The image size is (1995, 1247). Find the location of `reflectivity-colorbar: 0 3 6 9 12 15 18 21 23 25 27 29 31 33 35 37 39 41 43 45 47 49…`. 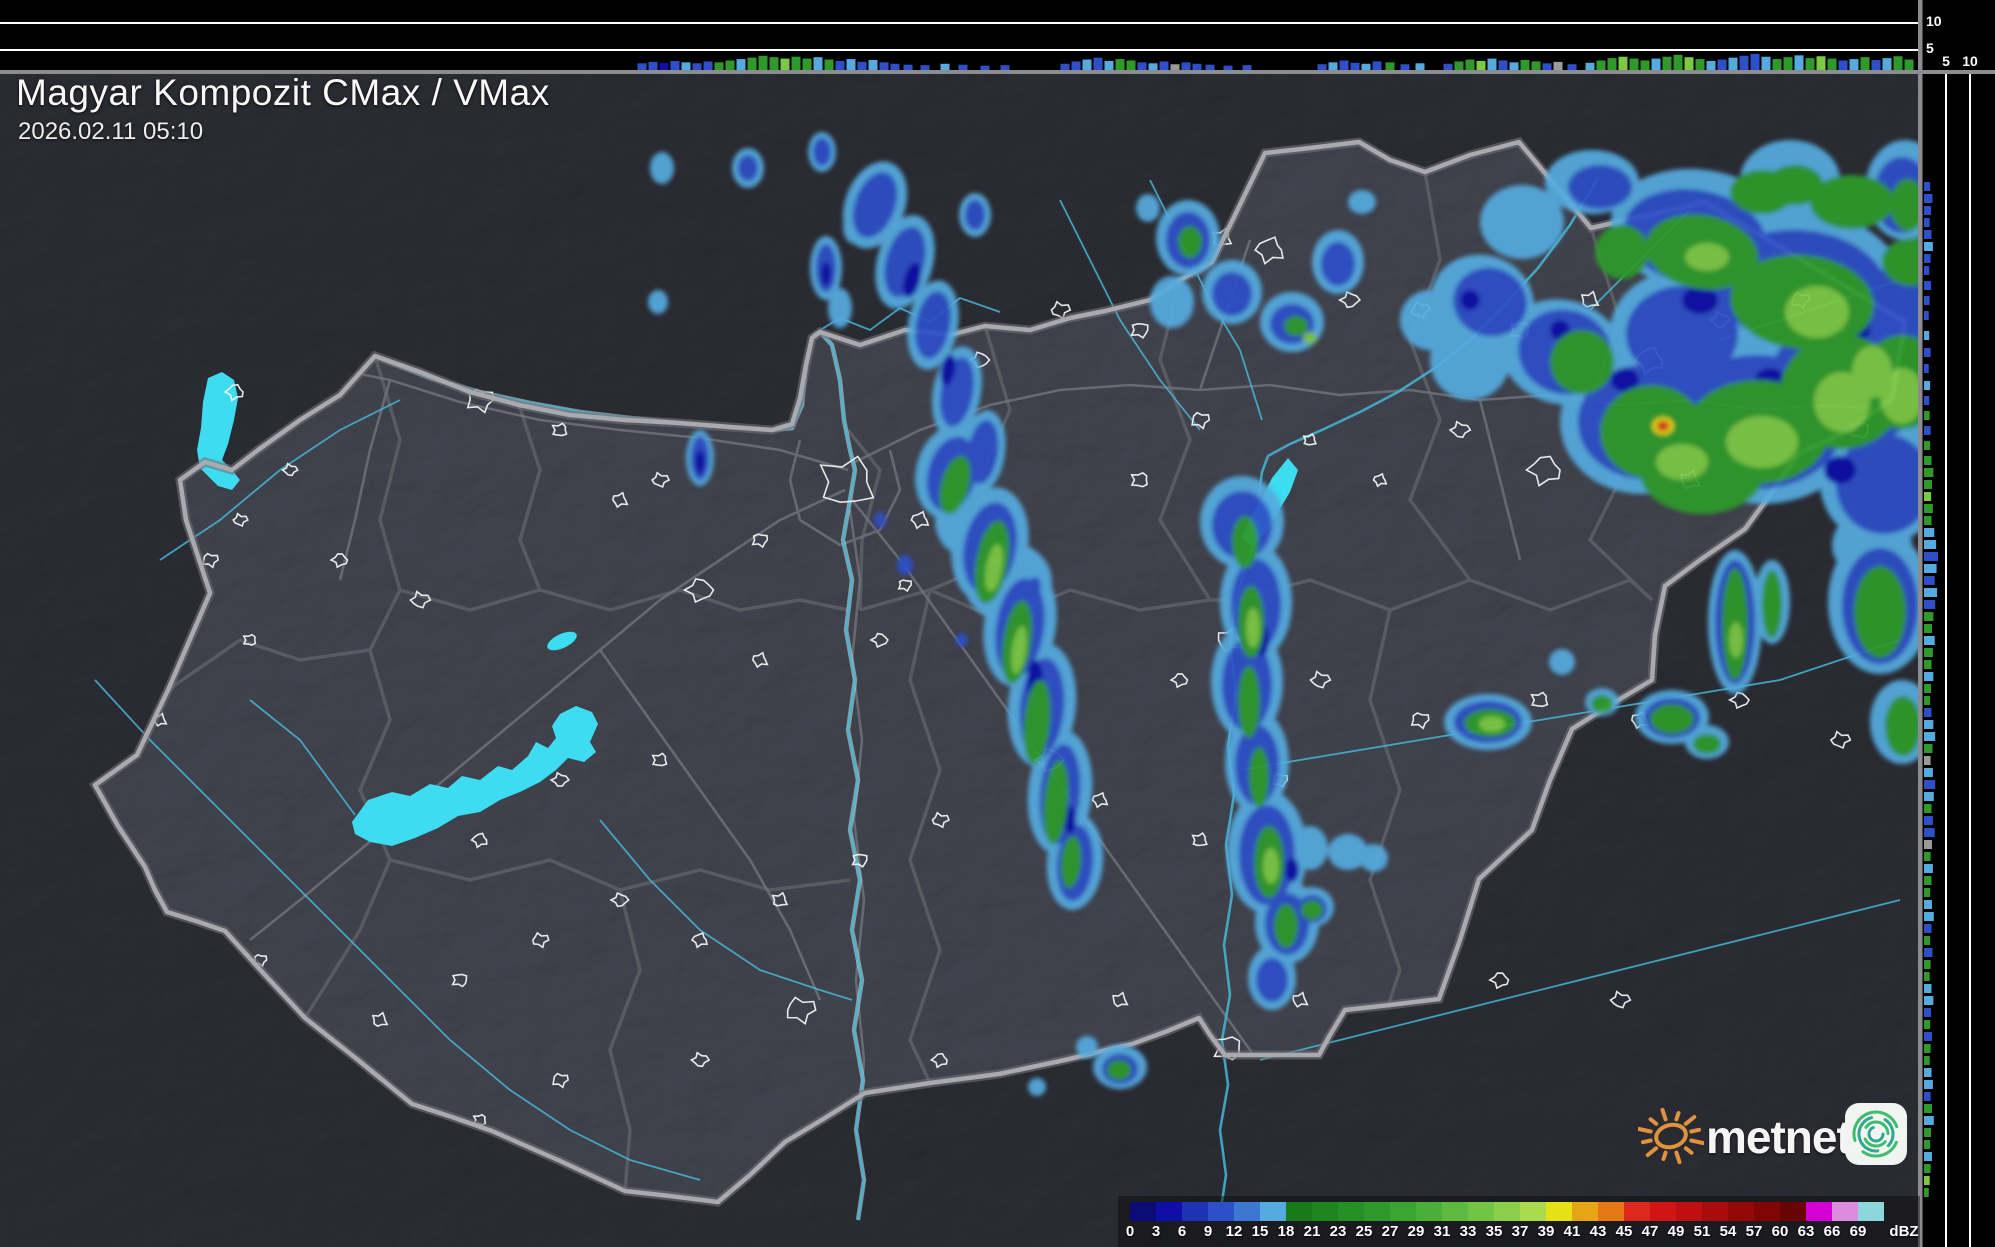

reflectivity-colorbar: 0 3 6 9 12 15 18 21 23 25 27 29 31 33 35 37 39 41 43 45 47 49… is located at coordinates (1519, 1221).